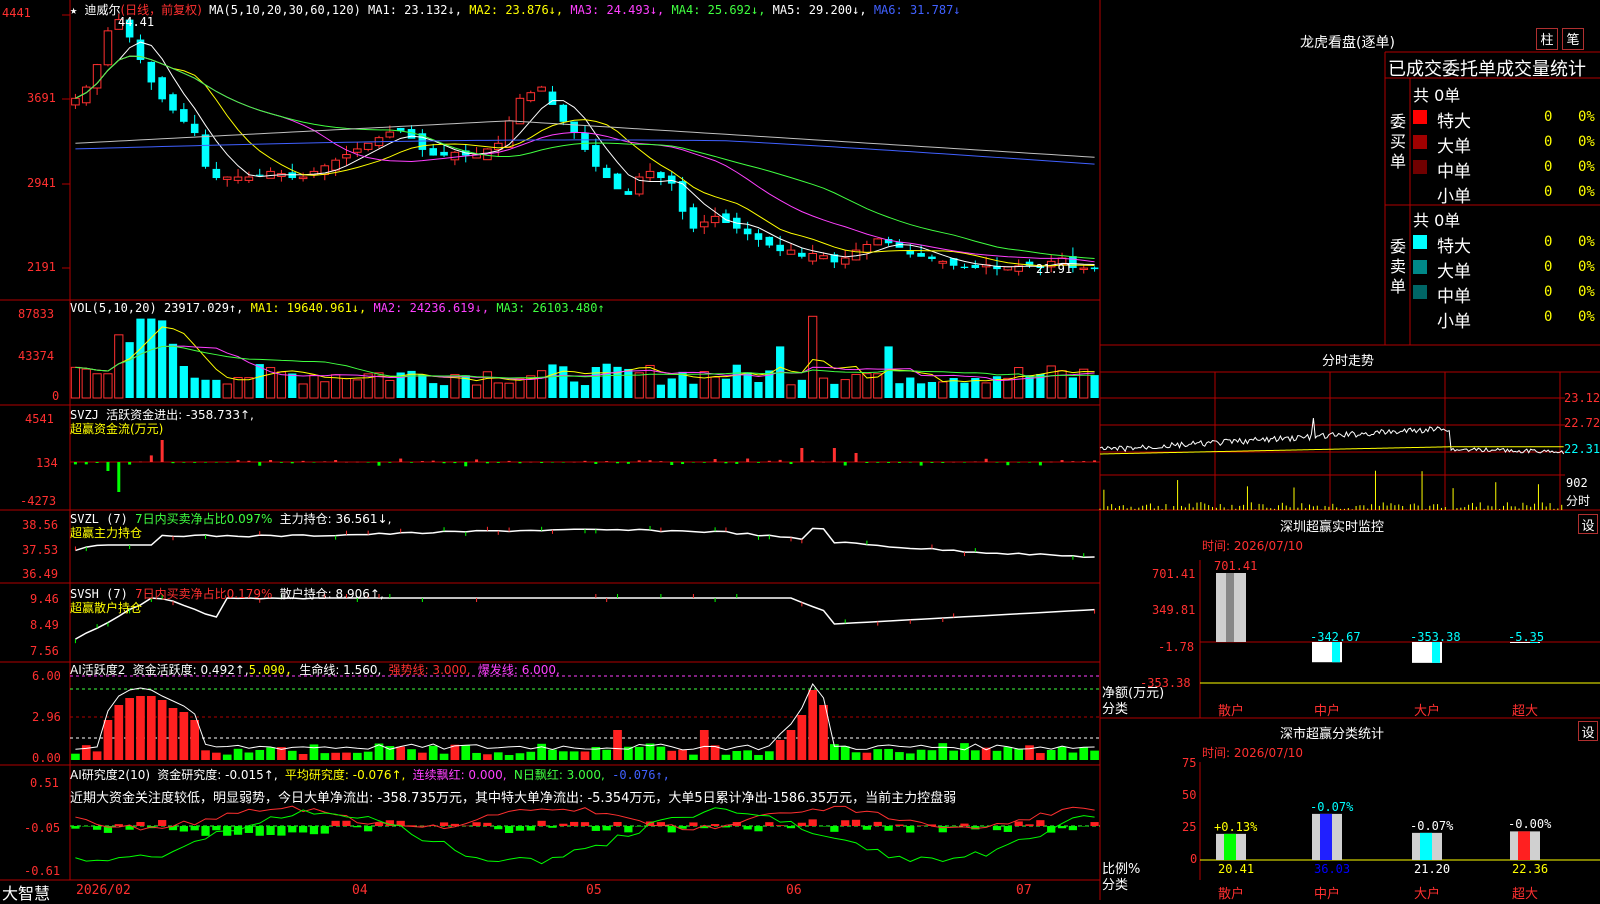 The height and width of the screenshot is (904, 1600). What do you see at coordinates (36, 314) in the screenshot?
I see `vol-ytick-1: 87833` at bounding box center [36, 314].